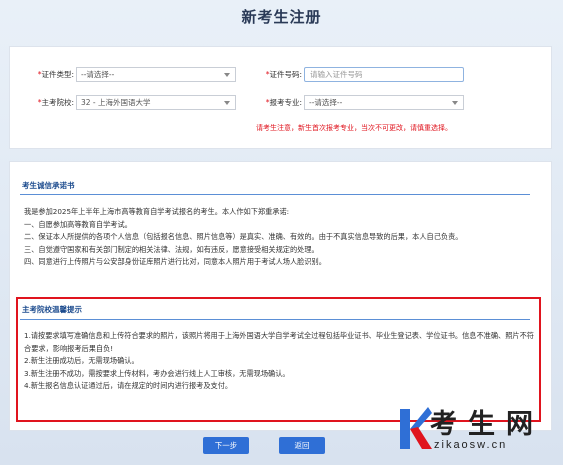 This screenshot has height=465, width=563. What do you see at coordinates (156, 74) in the screenshot?
I see `cert-type-select: --请选择--` at bounding box center [156, 74].